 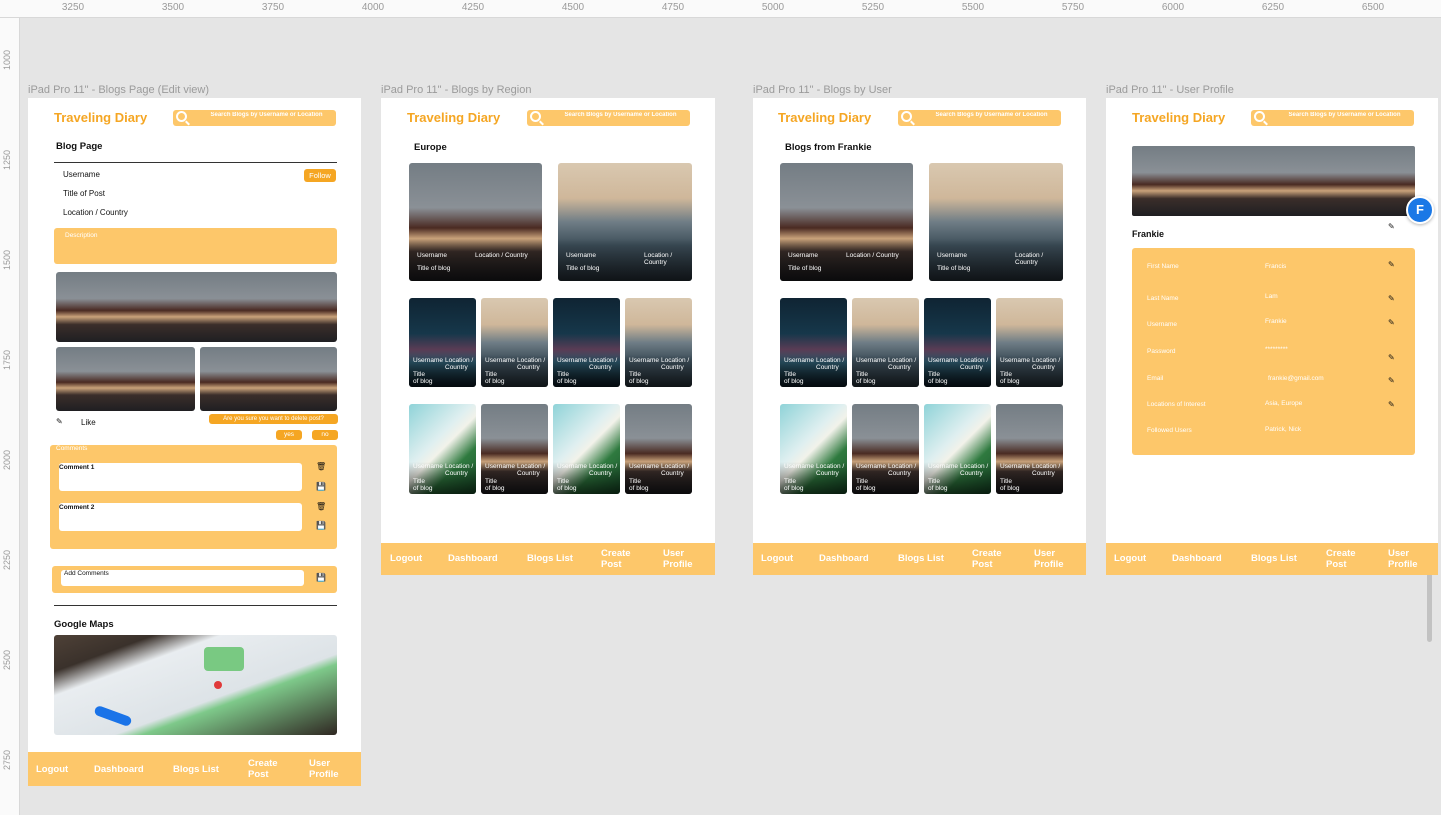 What do you see at coordinates (84, 193) in the screenshot?
I see `post-title: Title of Post` at bounding box center [84, 193].